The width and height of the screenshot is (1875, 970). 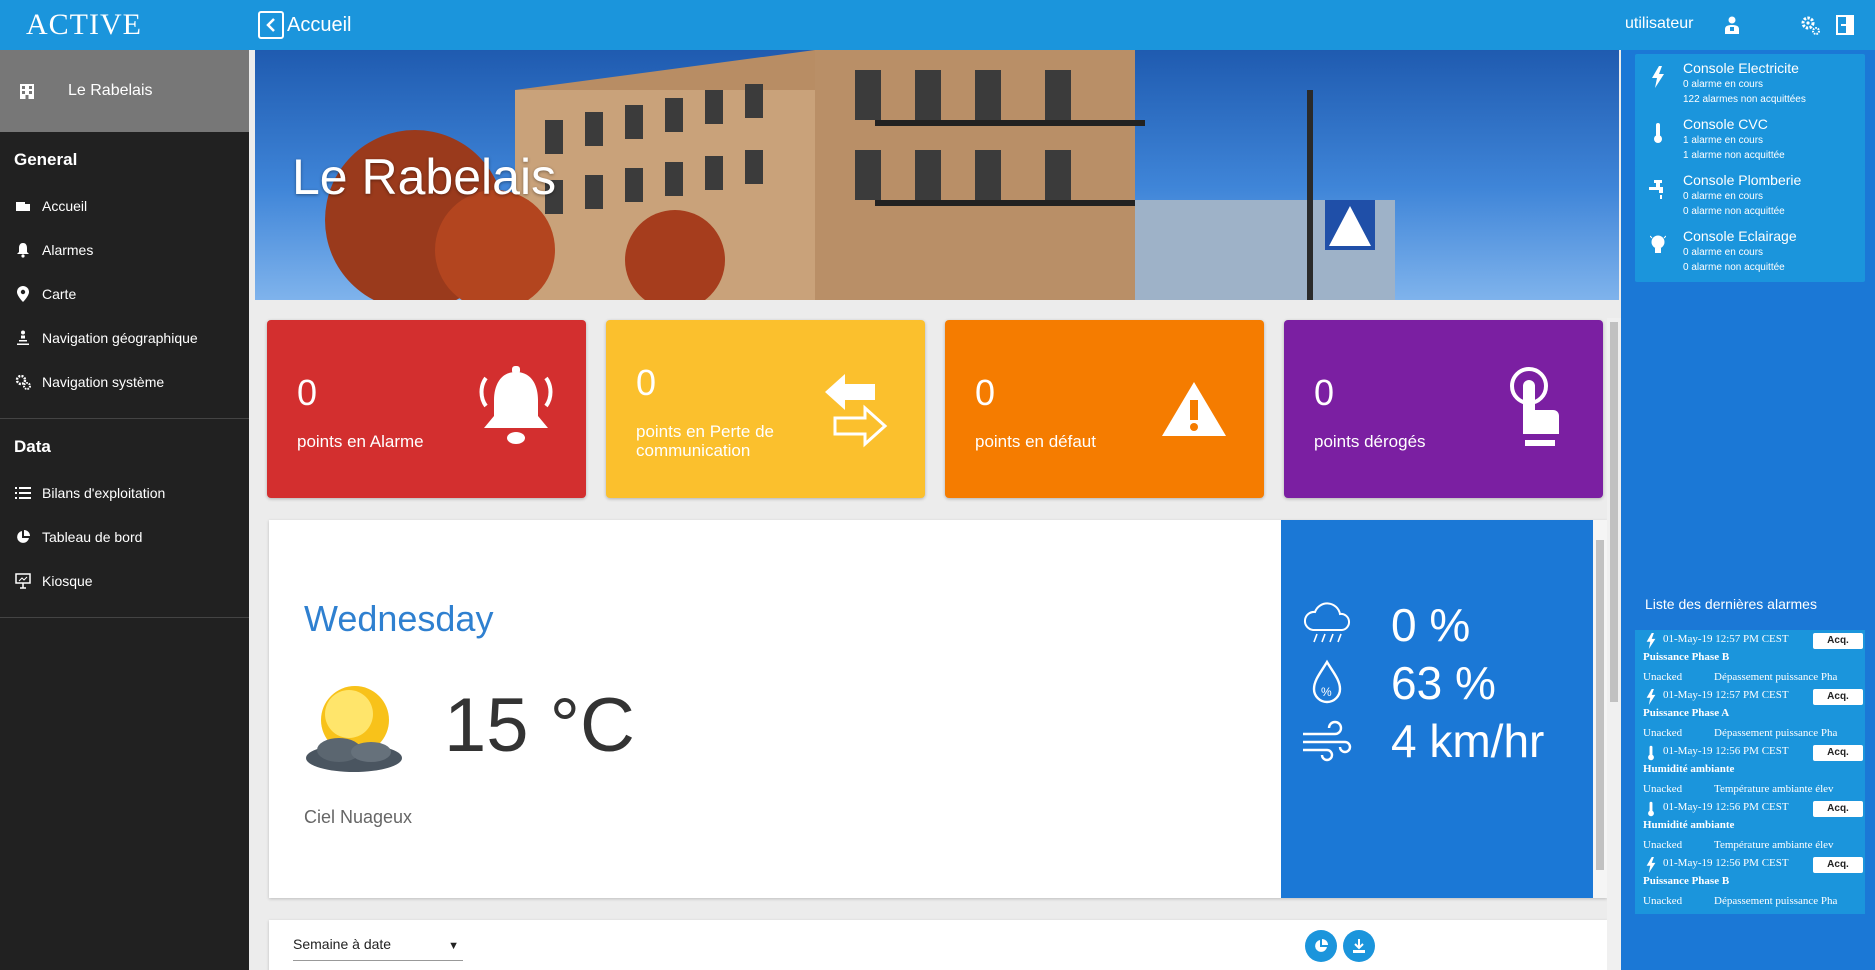 I want to click on alarm-date: 01-May-19 12:57 PM CEST, so click(x=1726, y=639).